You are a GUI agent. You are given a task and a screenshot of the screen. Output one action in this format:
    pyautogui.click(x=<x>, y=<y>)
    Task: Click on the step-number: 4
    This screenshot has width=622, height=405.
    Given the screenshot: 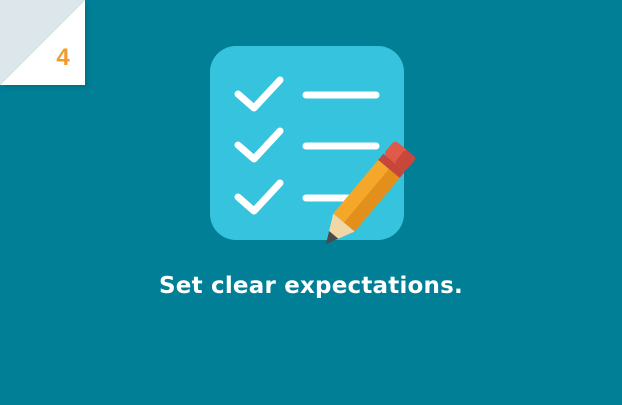 What is the action you would take?
    pyautogui.click(x=63, y=57)
    